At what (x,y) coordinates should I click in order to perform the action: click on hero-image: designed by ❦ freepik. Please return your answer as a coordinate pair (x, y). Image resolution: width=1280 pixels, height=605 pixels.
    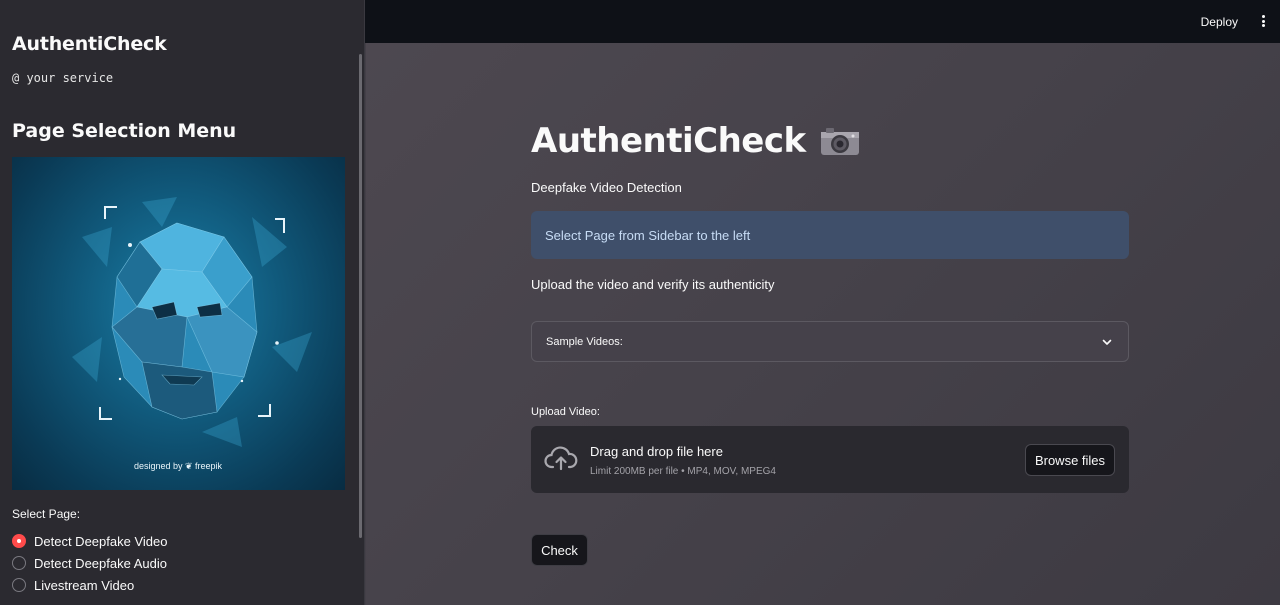
    Looking at the image, I should click on (178, 323).